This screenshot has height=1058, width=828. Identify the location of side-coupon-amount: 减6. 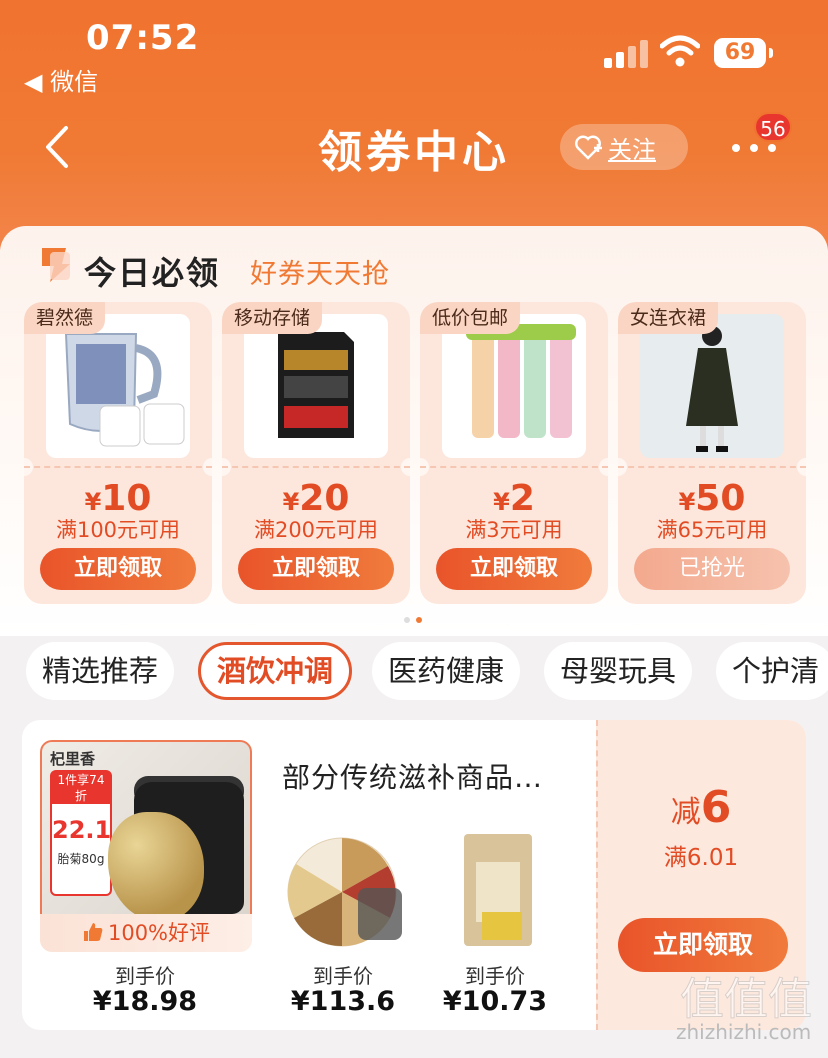
(701, 807).